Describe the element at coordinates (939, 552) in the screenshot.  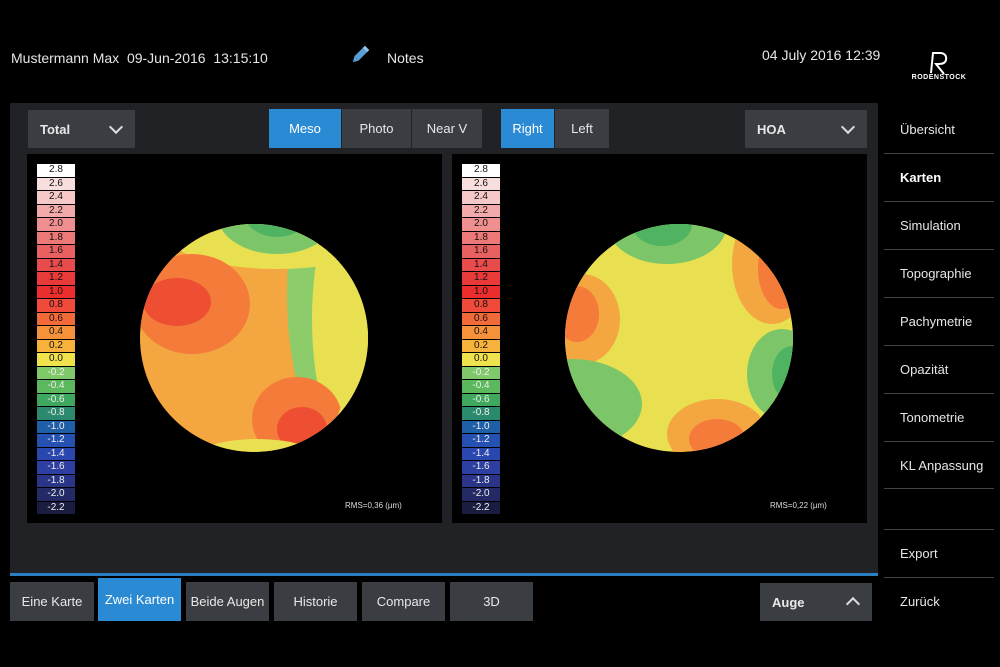
I see `export-button: Export` at that location.